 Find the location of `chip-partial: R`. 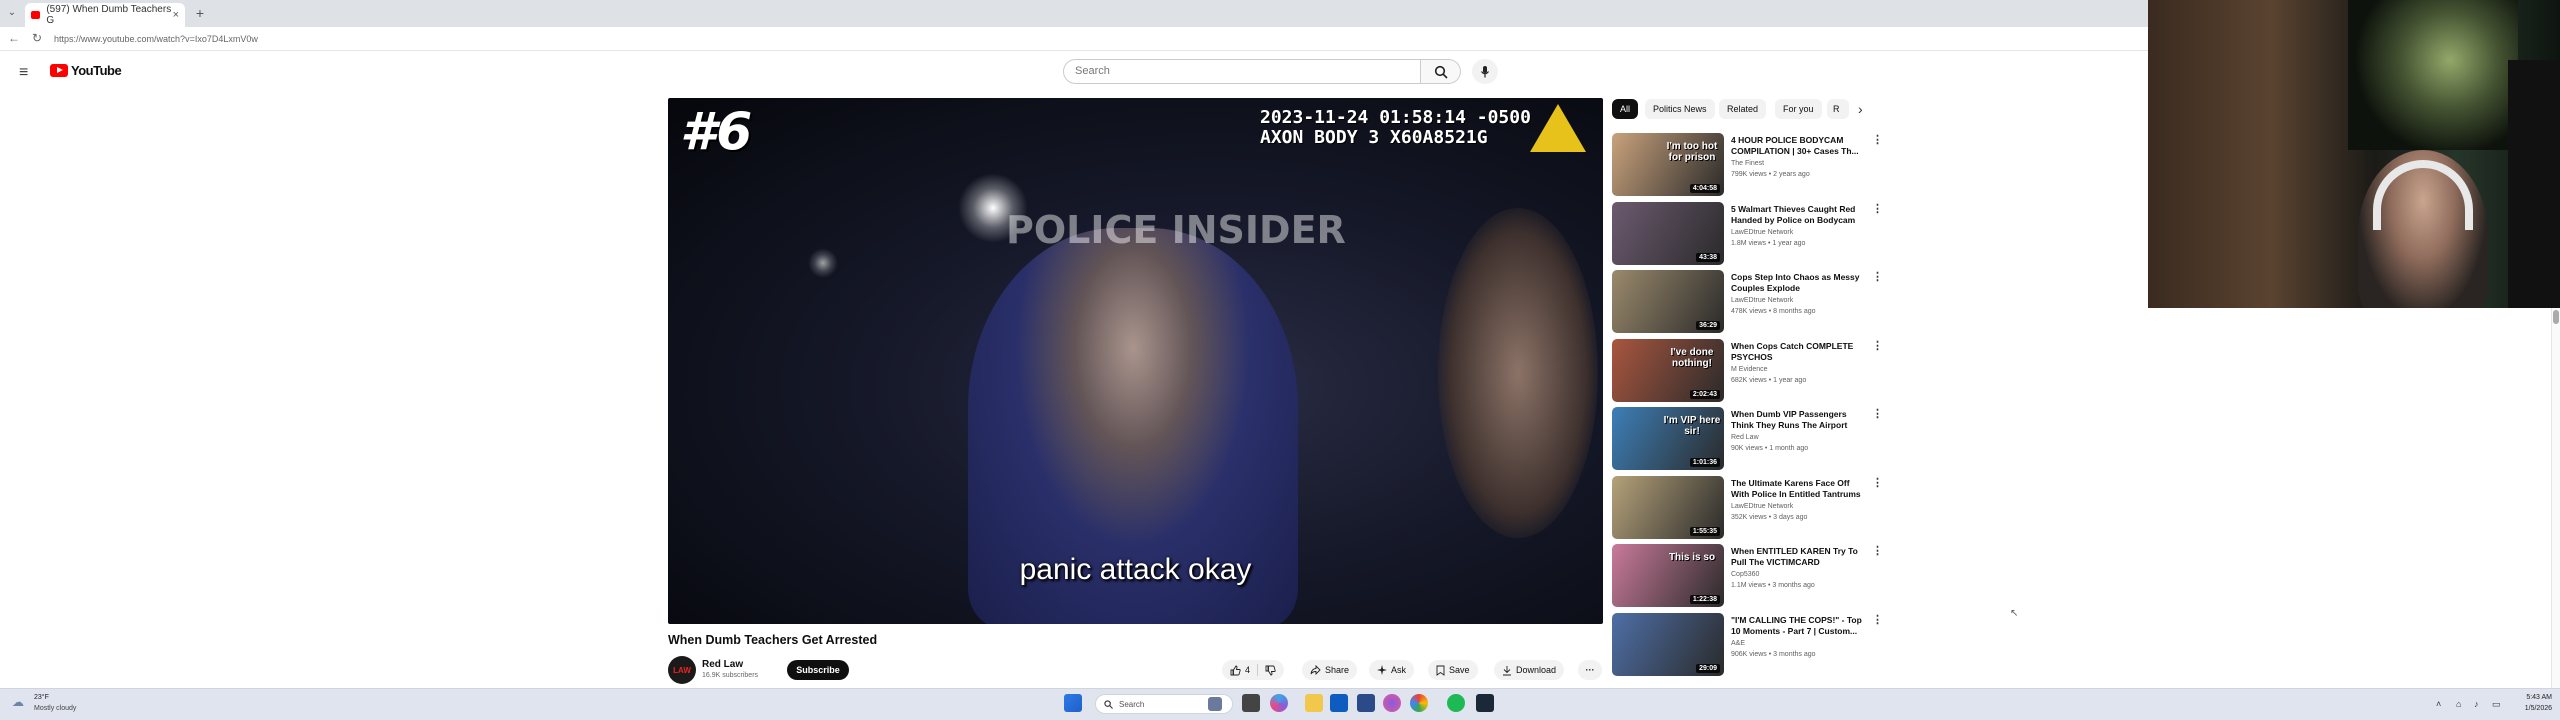

chip-partial: R is located at coordinates (1838, 109).